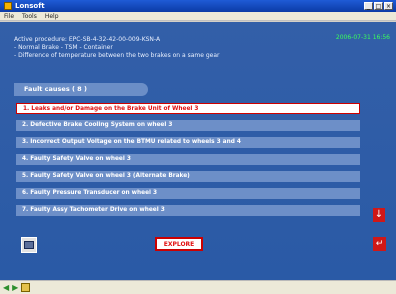 The width and height of the screenshot is (396, 294). I want to click on maximize-button: □, so click(378, 6).